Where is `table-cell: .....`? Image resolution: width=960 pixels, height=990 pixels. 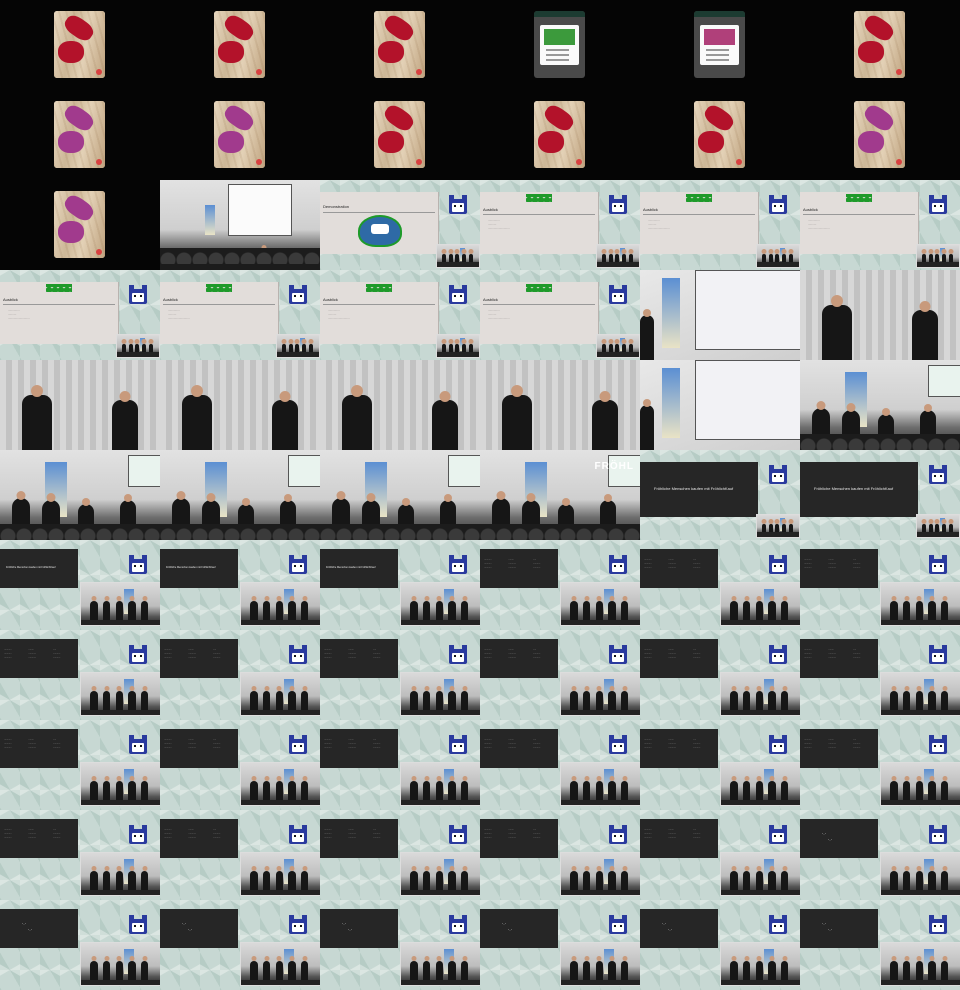 table-cell: ..... is located at coordinates (694, 649).